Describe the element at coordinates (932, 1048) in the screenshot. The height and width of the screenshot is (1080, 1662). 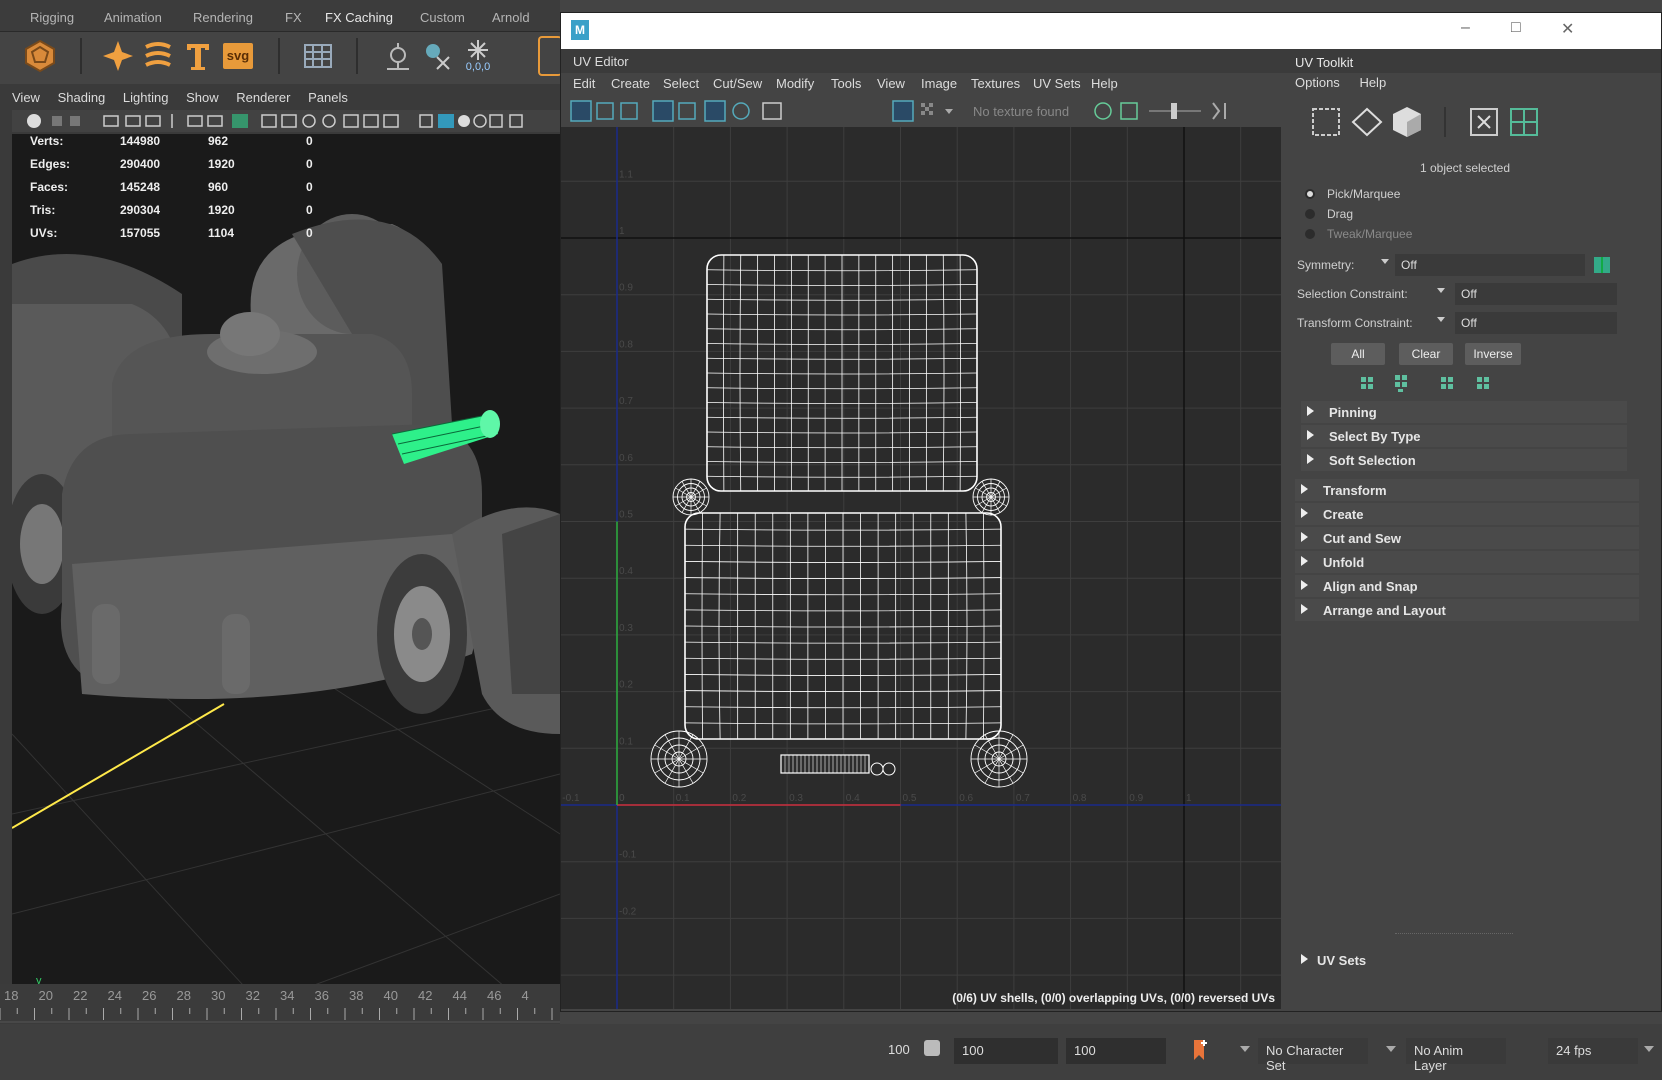
I see `range-handle` at that location.